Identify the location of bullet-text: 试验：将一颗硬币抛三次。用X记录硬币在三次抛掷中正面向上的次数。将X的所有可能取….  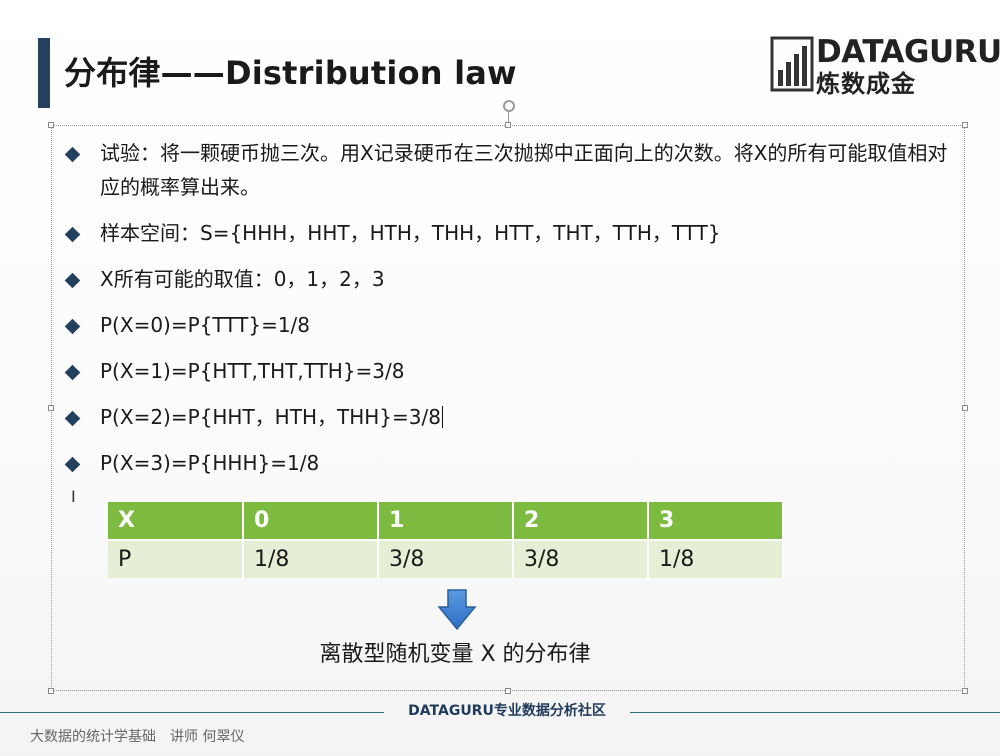
(524, 170).